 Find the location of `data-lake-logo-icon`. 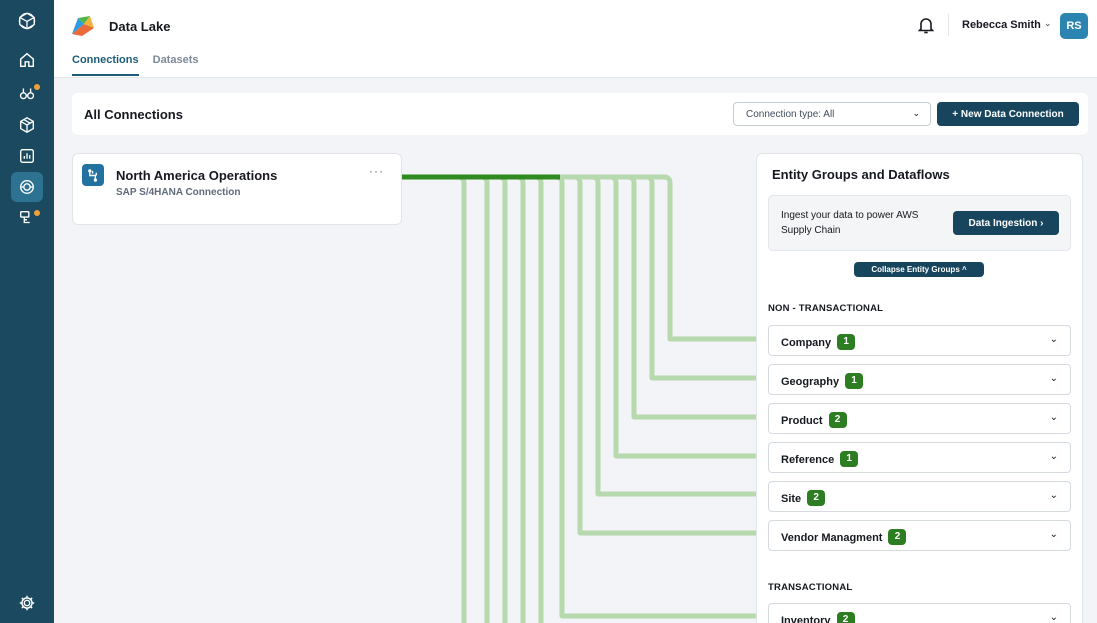

data-lake-logo-icon is located at coordinates (83, 26).